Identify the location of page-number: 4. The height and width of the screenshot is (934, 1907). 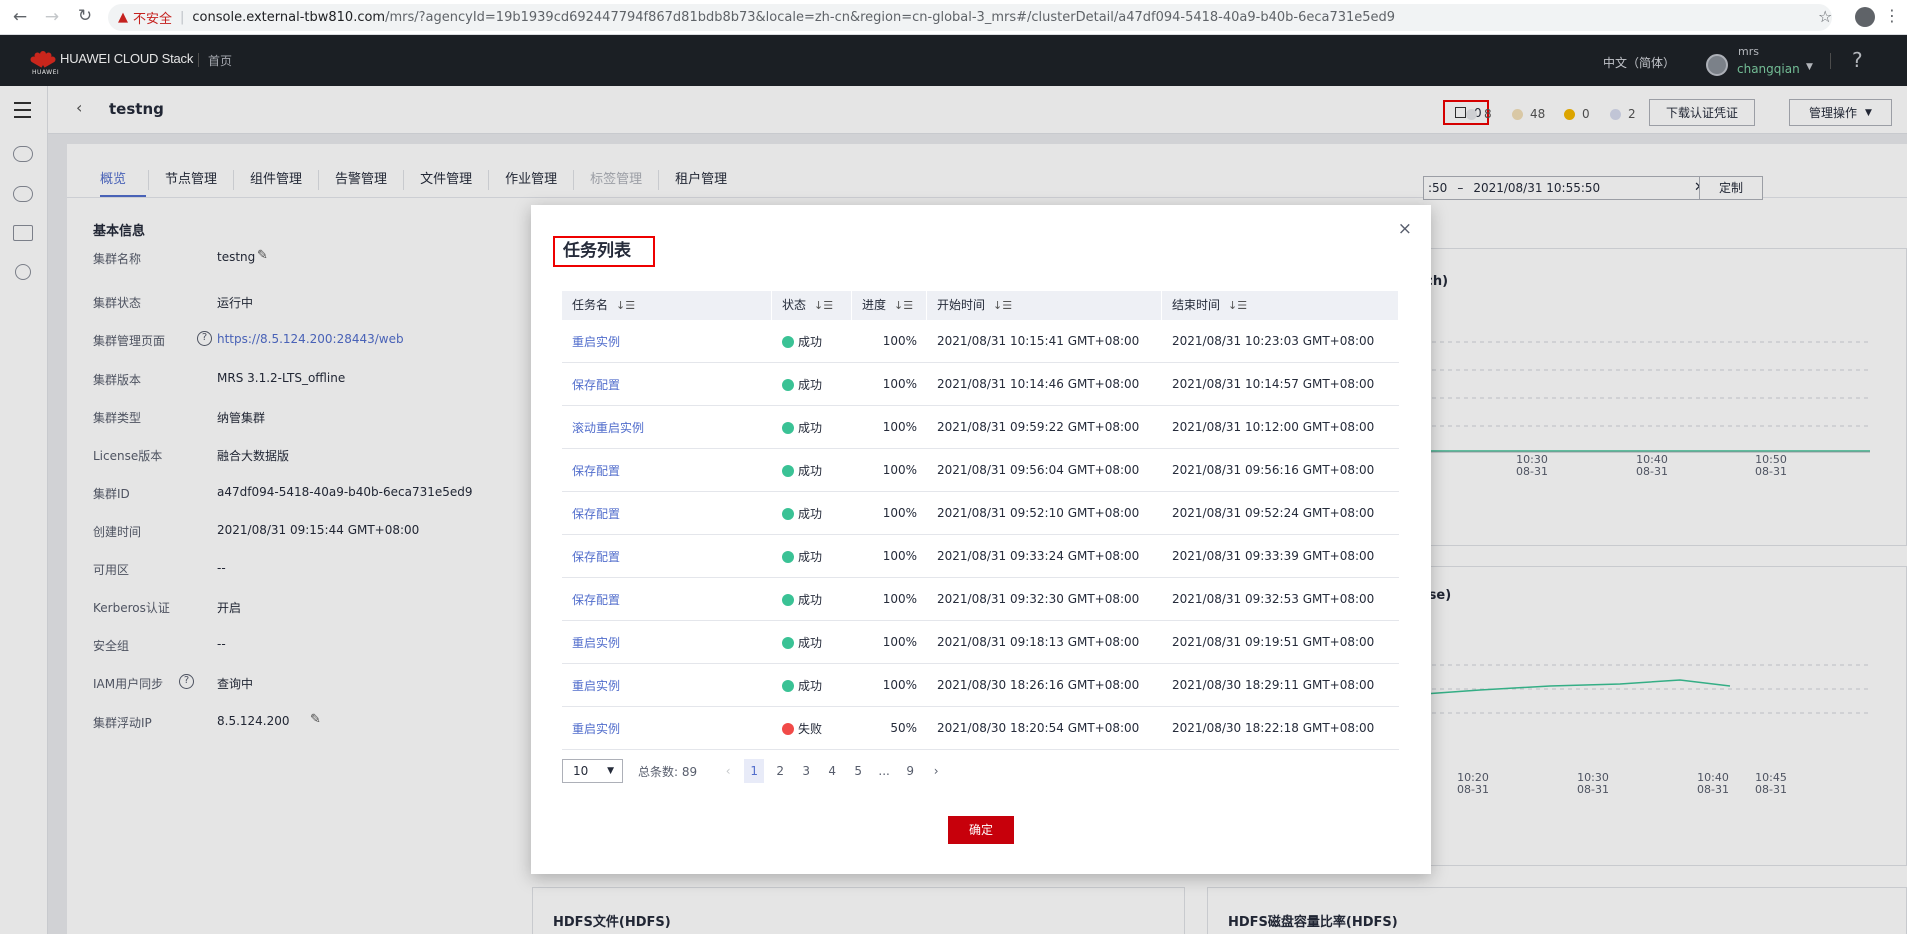
(832, 771).